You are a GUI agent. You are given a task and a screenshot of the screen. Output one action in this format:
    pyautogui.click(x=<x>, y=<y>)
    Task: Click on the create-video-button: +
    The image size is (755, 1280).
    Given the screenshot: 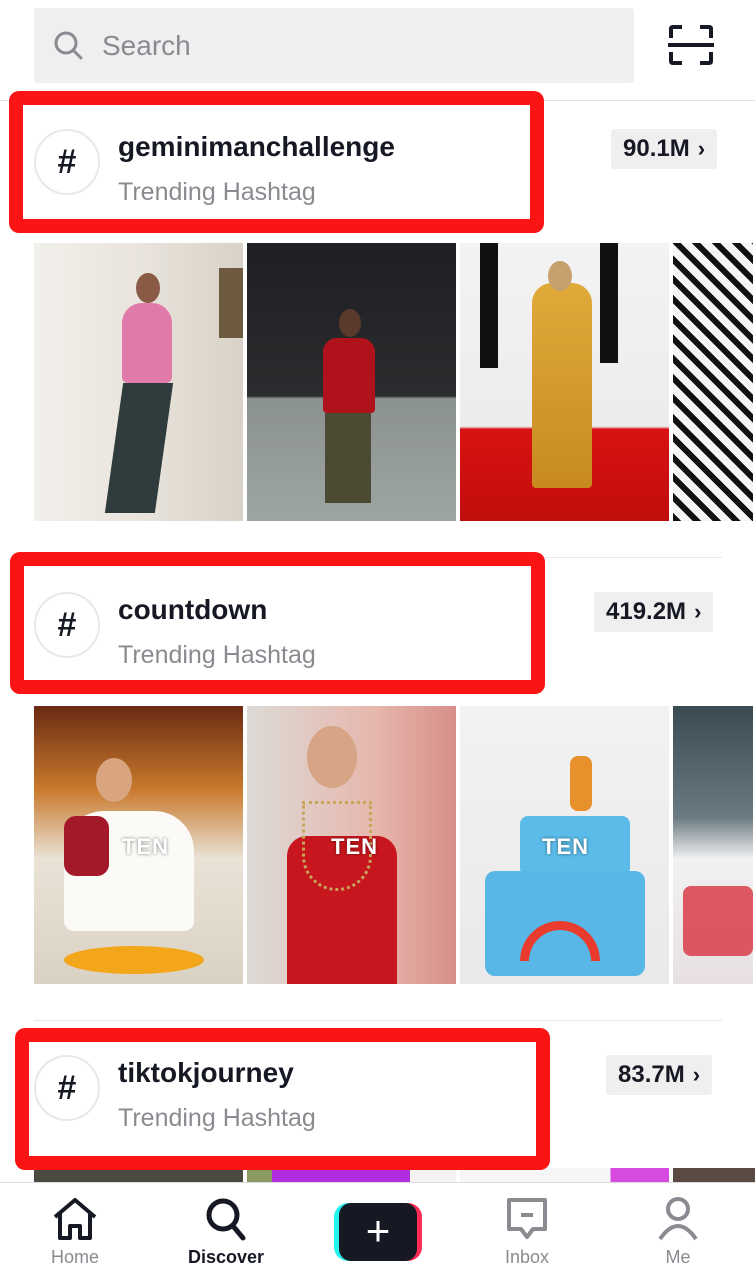 What is the action you would take?
    pyautogui.click(x=378, y=1232)
    